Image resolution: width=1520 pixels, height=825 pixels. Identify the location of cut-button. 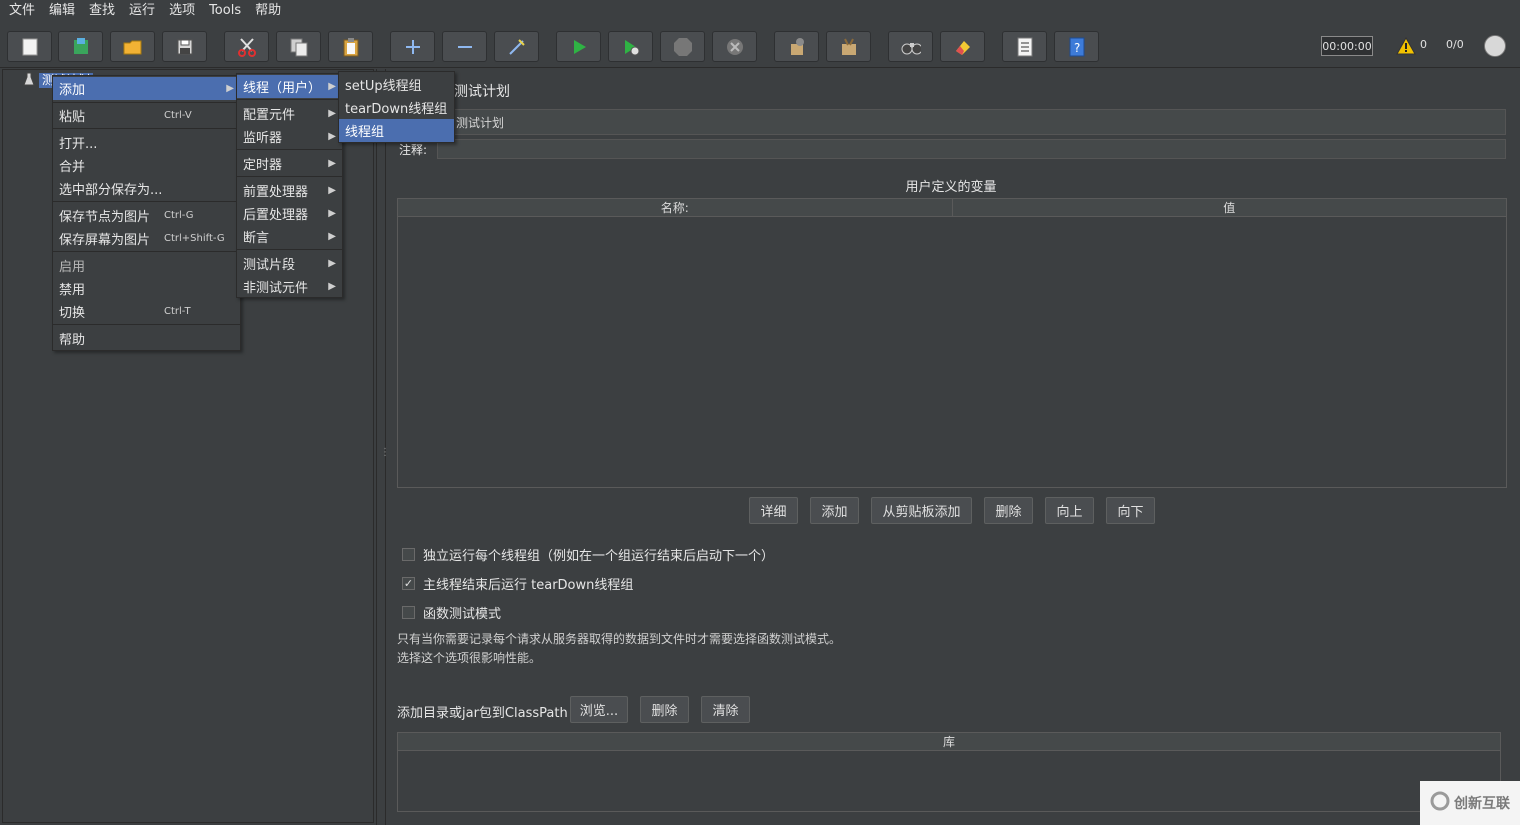
(246, 46).